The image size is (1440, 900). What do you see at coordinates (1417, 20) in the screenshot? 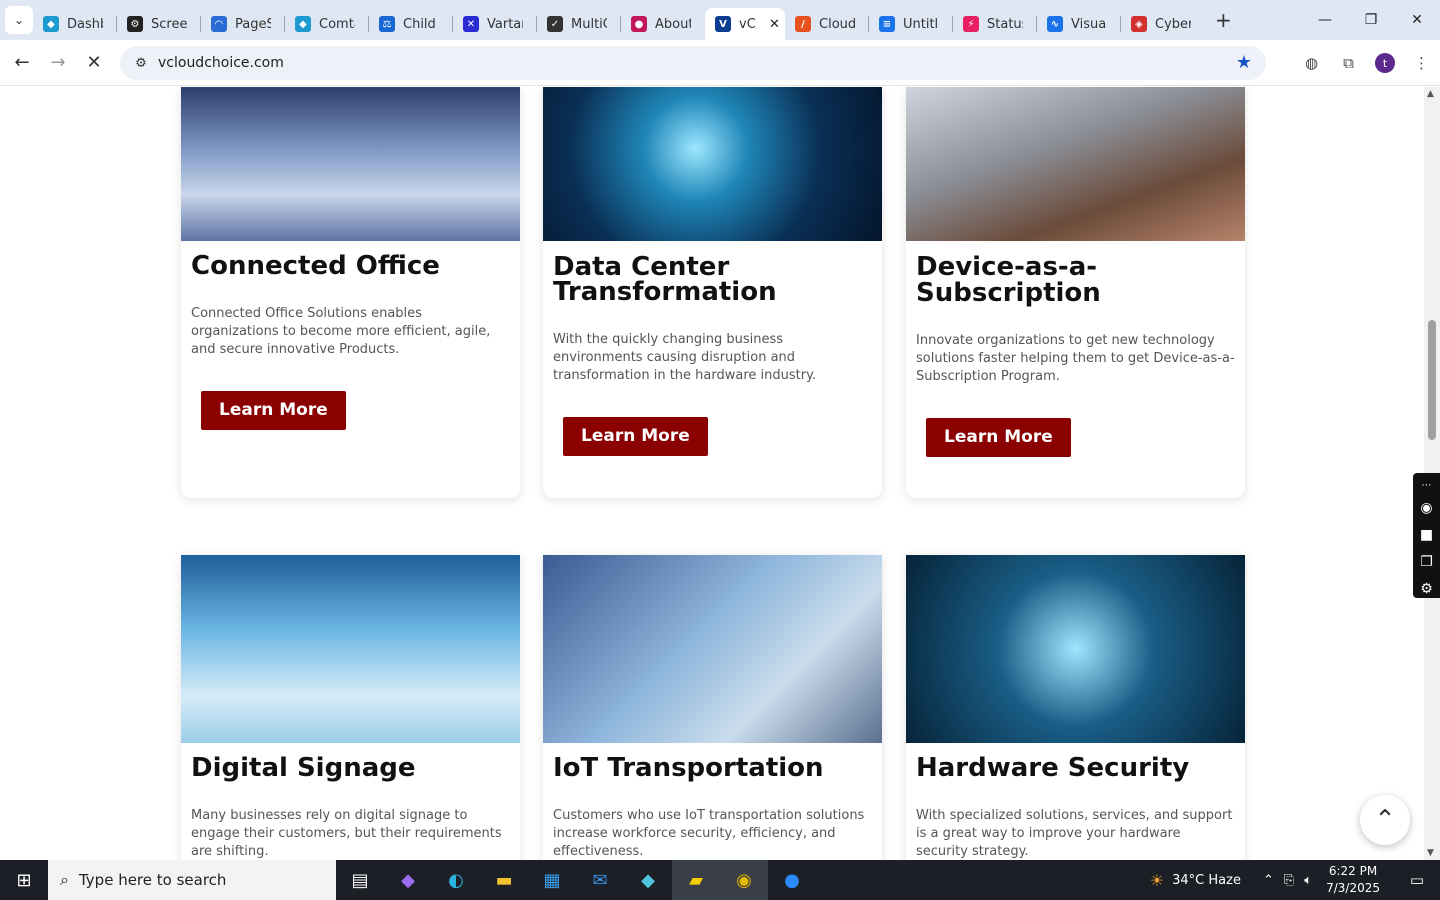
I see `close-window-icon: ✕` at bounding box center [1417, 20].